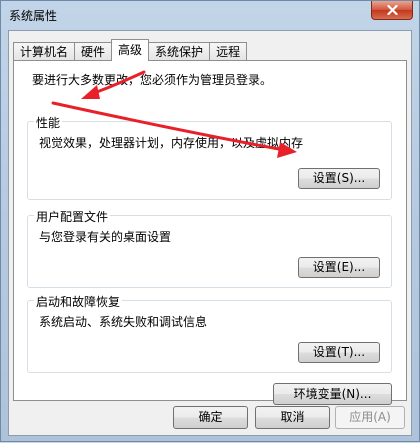 The image size is (420, 443). I want to click on user-profiles-group-desc: 与您登录有关的桌面设置, so click(105, 237).